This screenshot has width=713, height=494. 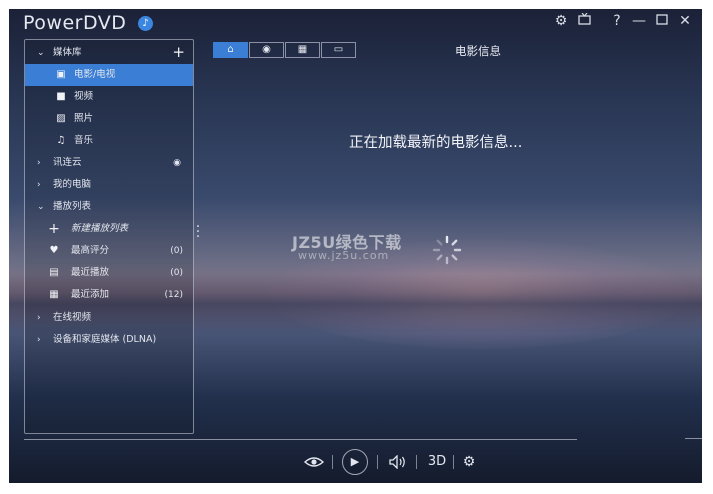 I want to click on tab-disc: ◉, so click(x=266, y=50).